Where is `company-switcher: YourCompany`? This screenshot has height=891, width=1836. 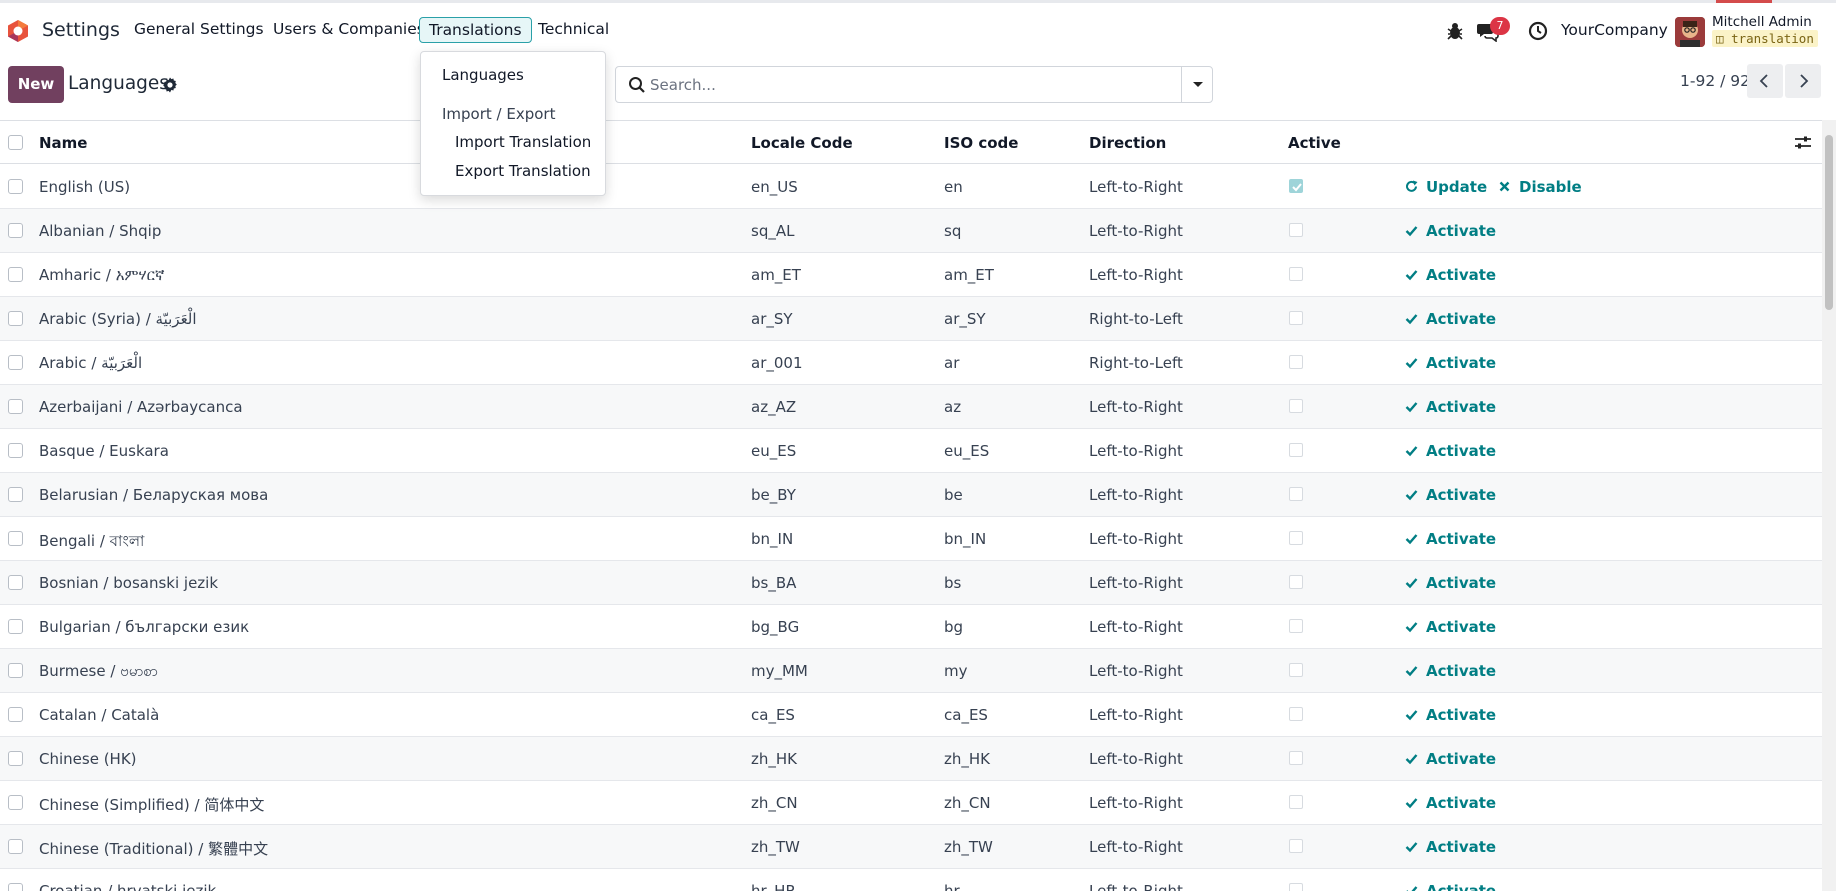
company-switcher: YourCompany is located at coordinates (1614, 30).